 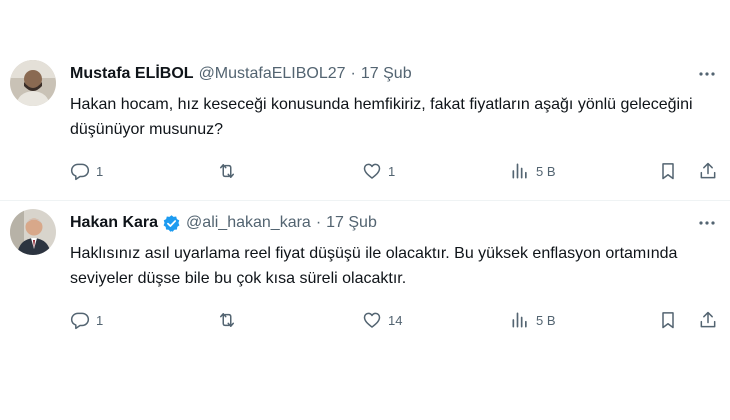 I want to click on tweet-header: Hakan Kara @ali_hakan_kara · 17 Şub, so click(x=223, y=223).